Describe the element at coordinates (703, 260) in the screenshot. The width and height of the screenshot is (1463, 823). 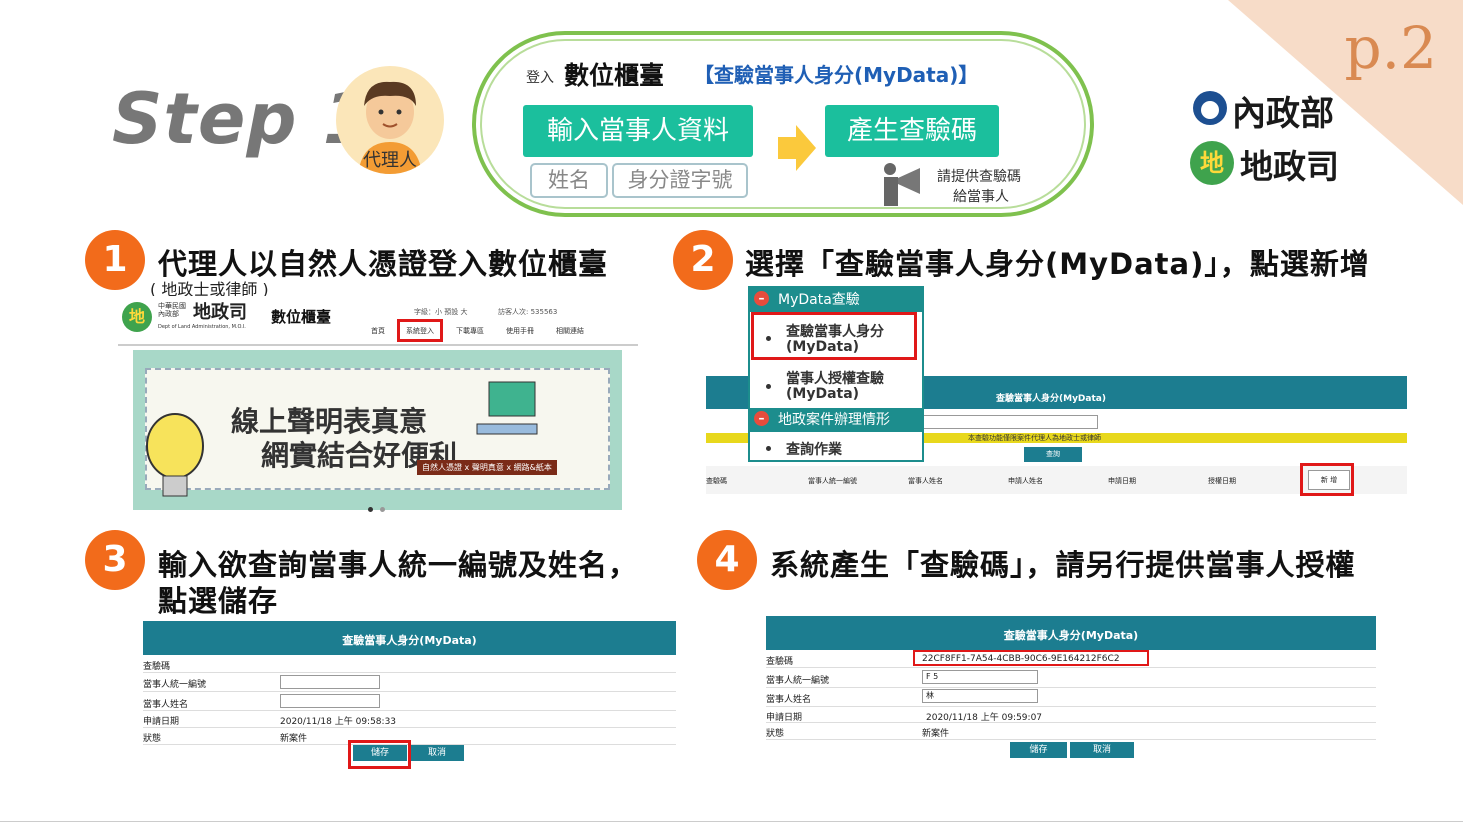
I see `step-2-number: 2` at that location.